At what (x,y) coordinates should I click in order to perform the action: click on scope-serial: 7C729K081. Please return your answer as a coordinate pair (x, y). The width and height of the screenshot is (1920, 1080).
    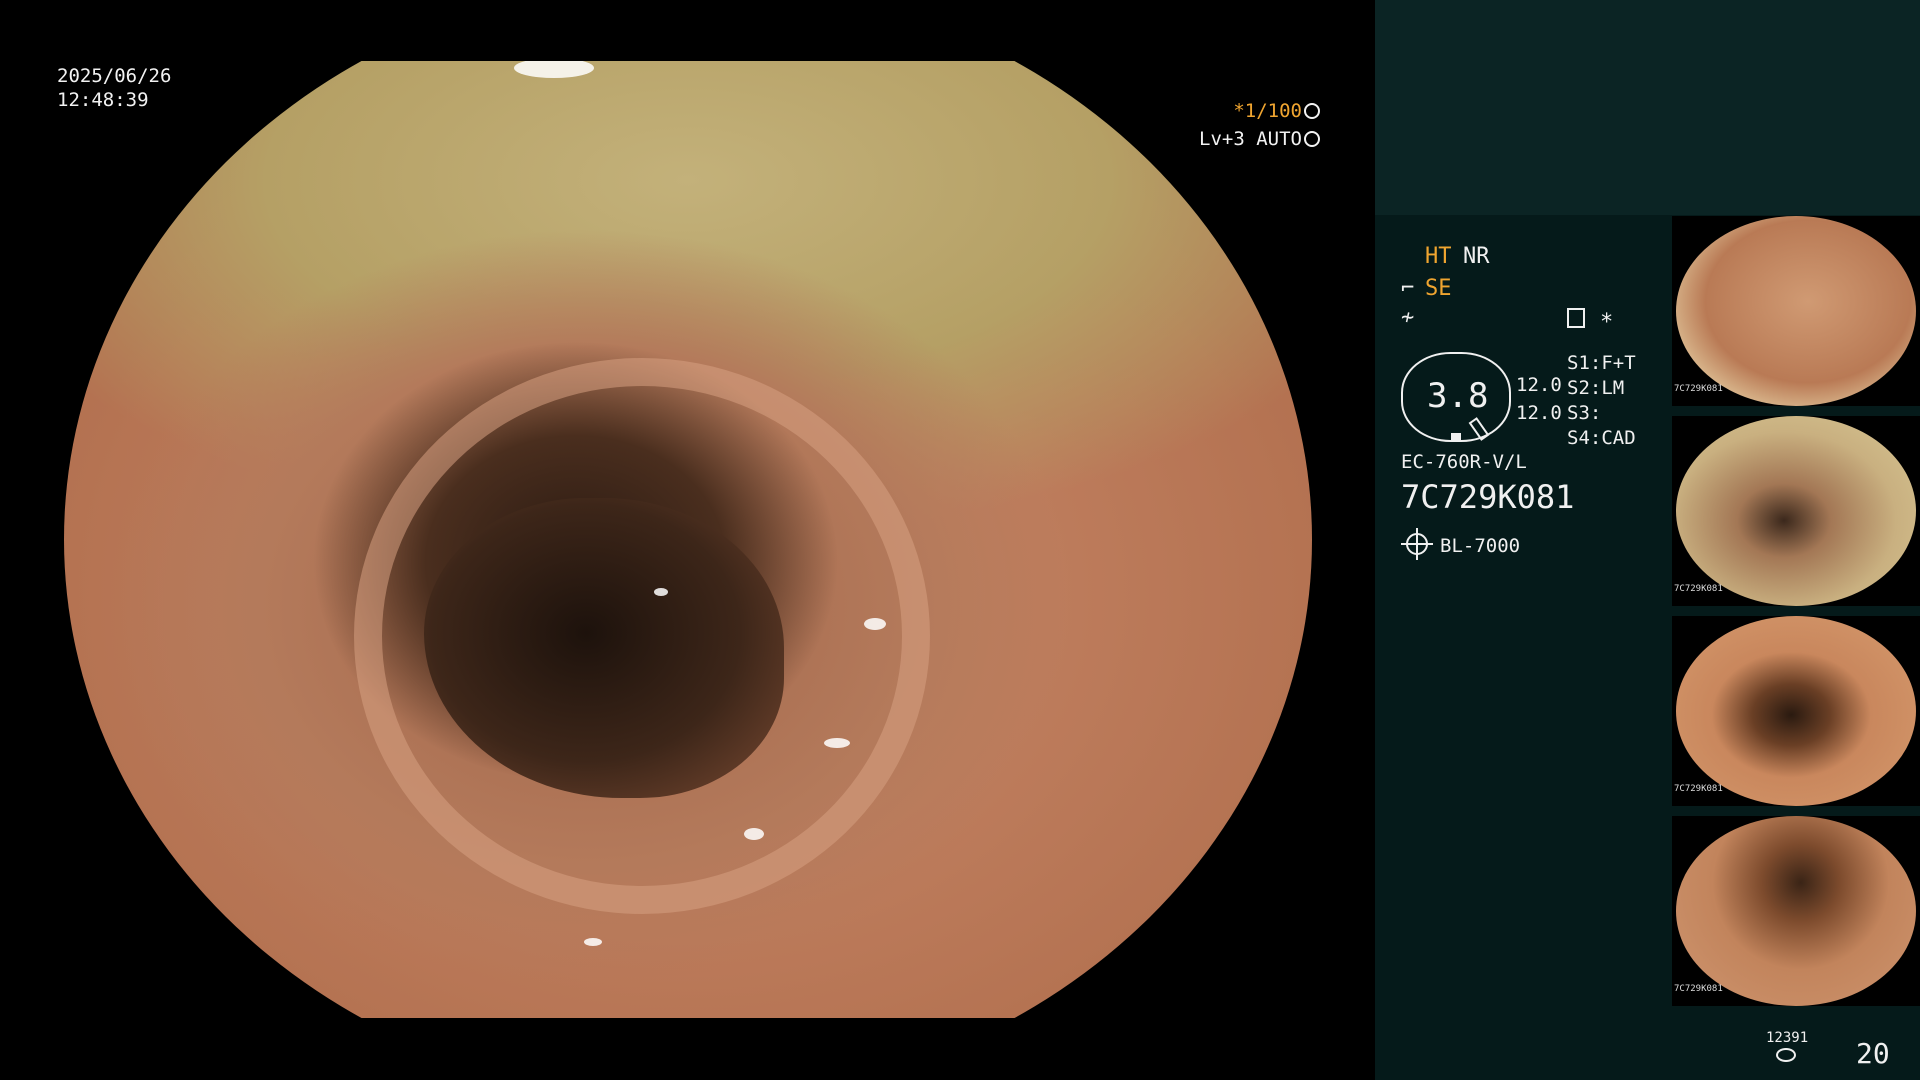
    Looking at the image, I should click on (1488, 497).